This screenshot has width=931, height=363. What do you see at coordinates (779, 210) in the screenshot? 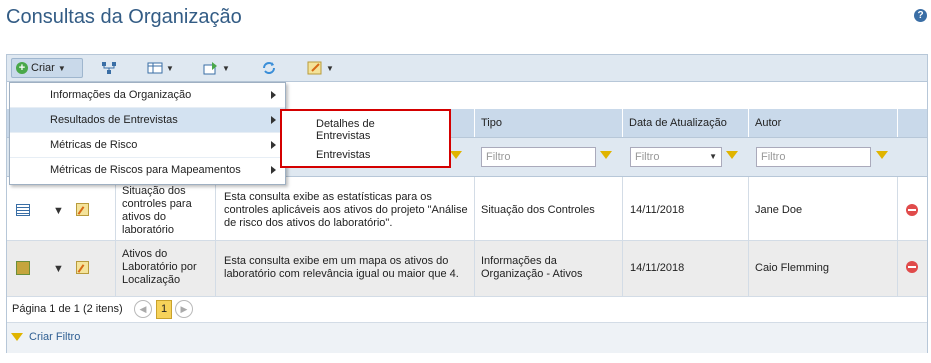
I see `query-author: Jane Doe` at bounding box center [779, 210].